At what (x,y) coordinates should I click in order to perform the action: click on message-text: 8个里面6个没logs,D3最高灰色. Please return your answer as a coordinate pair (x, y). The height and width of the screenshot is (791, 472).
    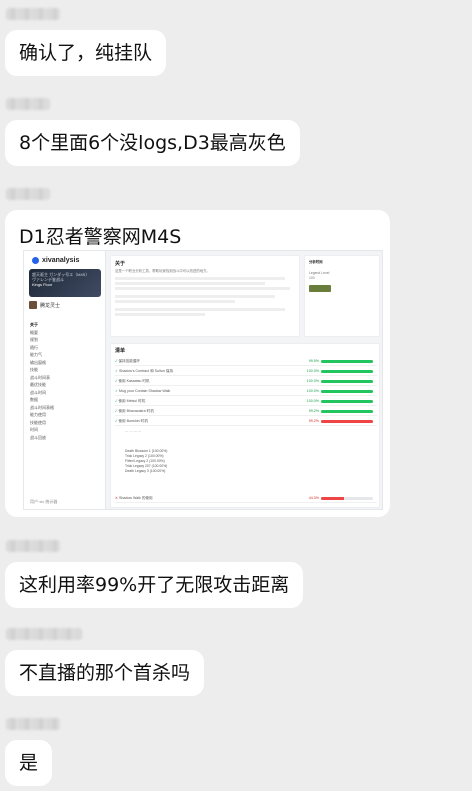
    Looking at the image, I should click on (152, 143).